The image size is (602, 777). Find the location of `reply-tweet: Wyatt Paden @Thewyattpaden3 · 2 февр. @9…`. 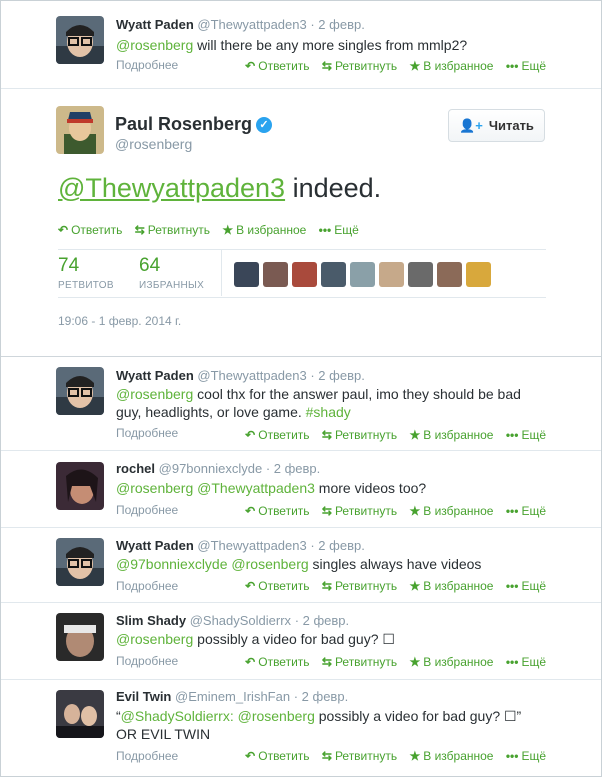

reply-tweet: Wyatt Paden @Thewyattpaden3 · 2 февр. @9… is located at coordinates (301, 565).